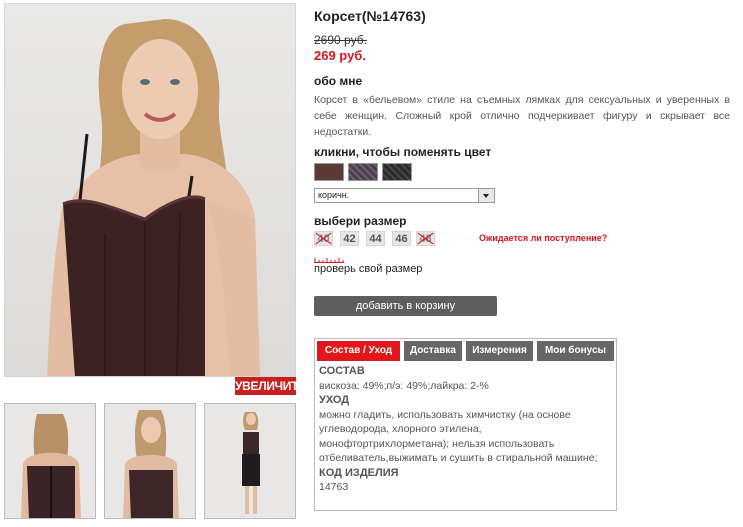 The width and height of the screenshot is (743, 527). Describe the element at coordinates (575, 351) in the screenshot. I see `tab-my-bonuses: Мои бонусы` at that location.